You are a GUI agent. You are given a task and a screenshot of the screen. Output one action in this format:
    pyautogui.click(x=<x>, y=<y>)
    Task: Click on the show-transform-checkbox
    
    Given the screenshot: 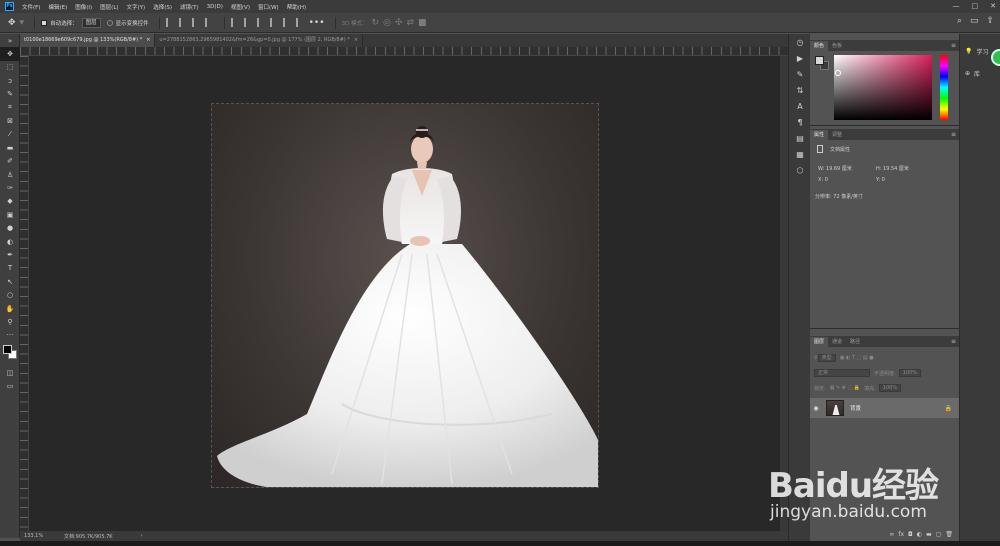 What is the action you would take?
    pyautogui.click(x=109, y=22)
    